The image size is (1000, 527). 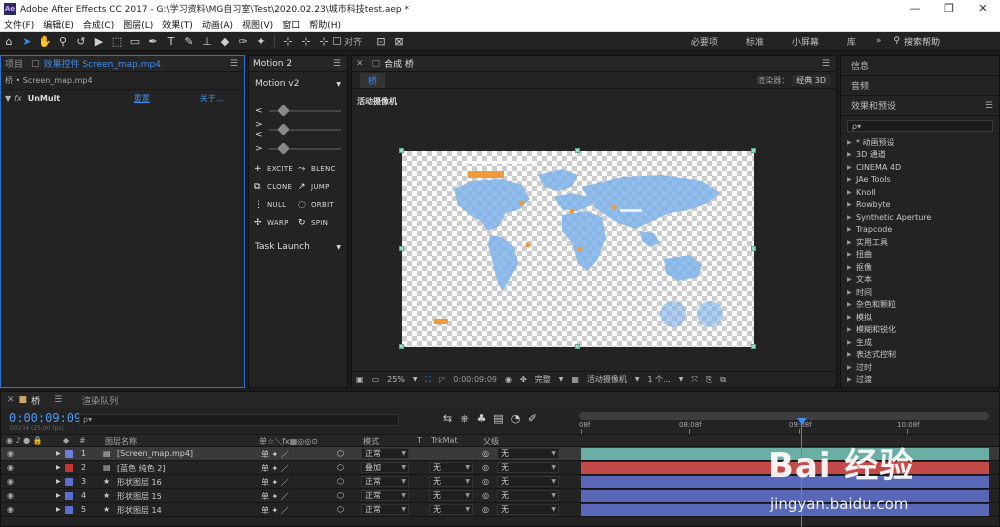 What do you see at coordinates (923, 255) in the screenshot?
I see `effects-category: ▶ 扭曲` at bounding box center [923, 255].